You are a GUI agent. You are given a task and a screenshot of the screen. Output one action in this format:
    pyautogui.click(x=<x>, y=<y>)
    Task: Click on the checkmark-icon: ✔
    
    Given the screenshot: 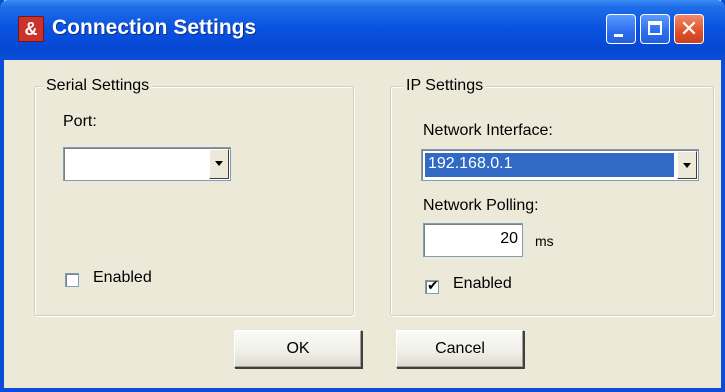 What is the action you would take?
    pyautogui.click(x=433, y=285)
    